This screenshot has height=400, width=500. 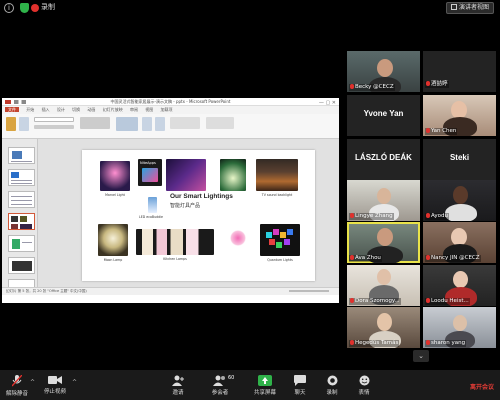 I want to click on zoom-slider, so click(x=309, y=291).